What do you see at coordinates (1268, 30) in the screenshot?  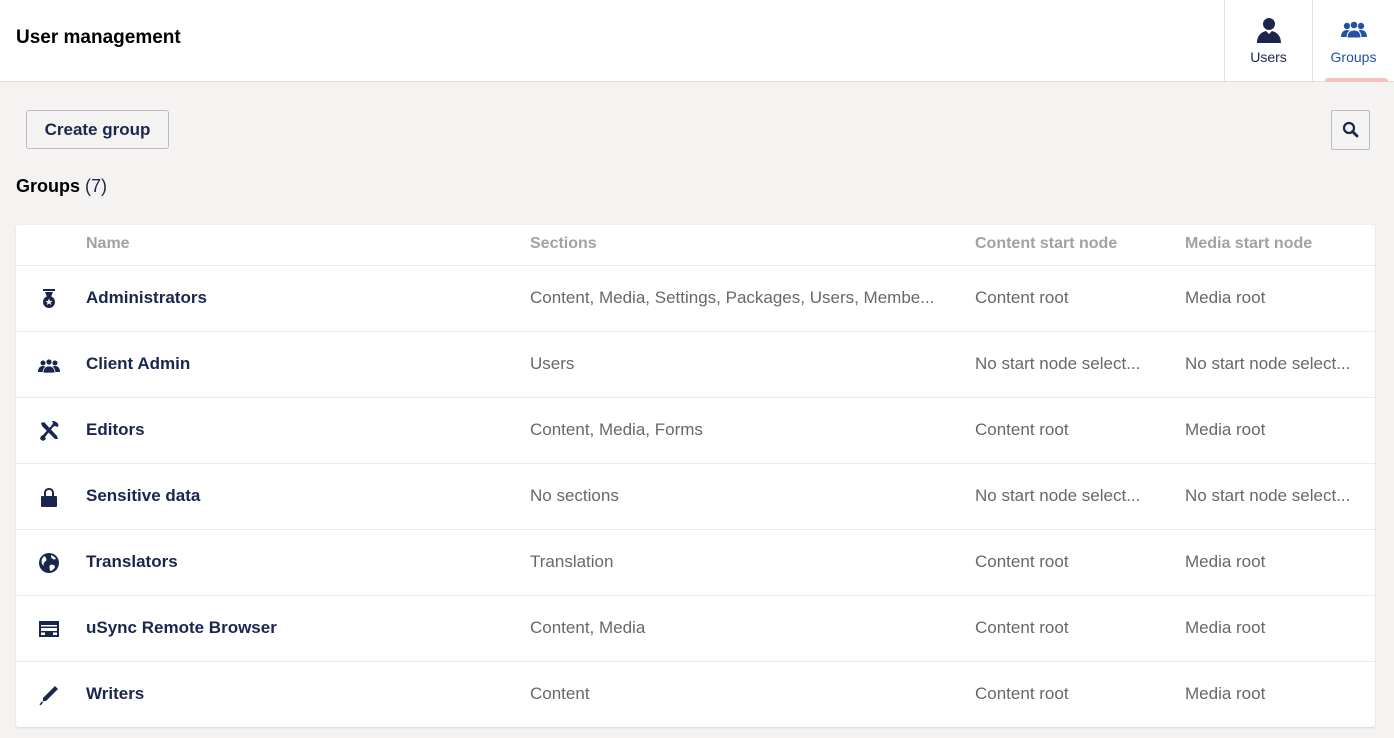 I see `user-icon` at bounding box center [1268, 30].